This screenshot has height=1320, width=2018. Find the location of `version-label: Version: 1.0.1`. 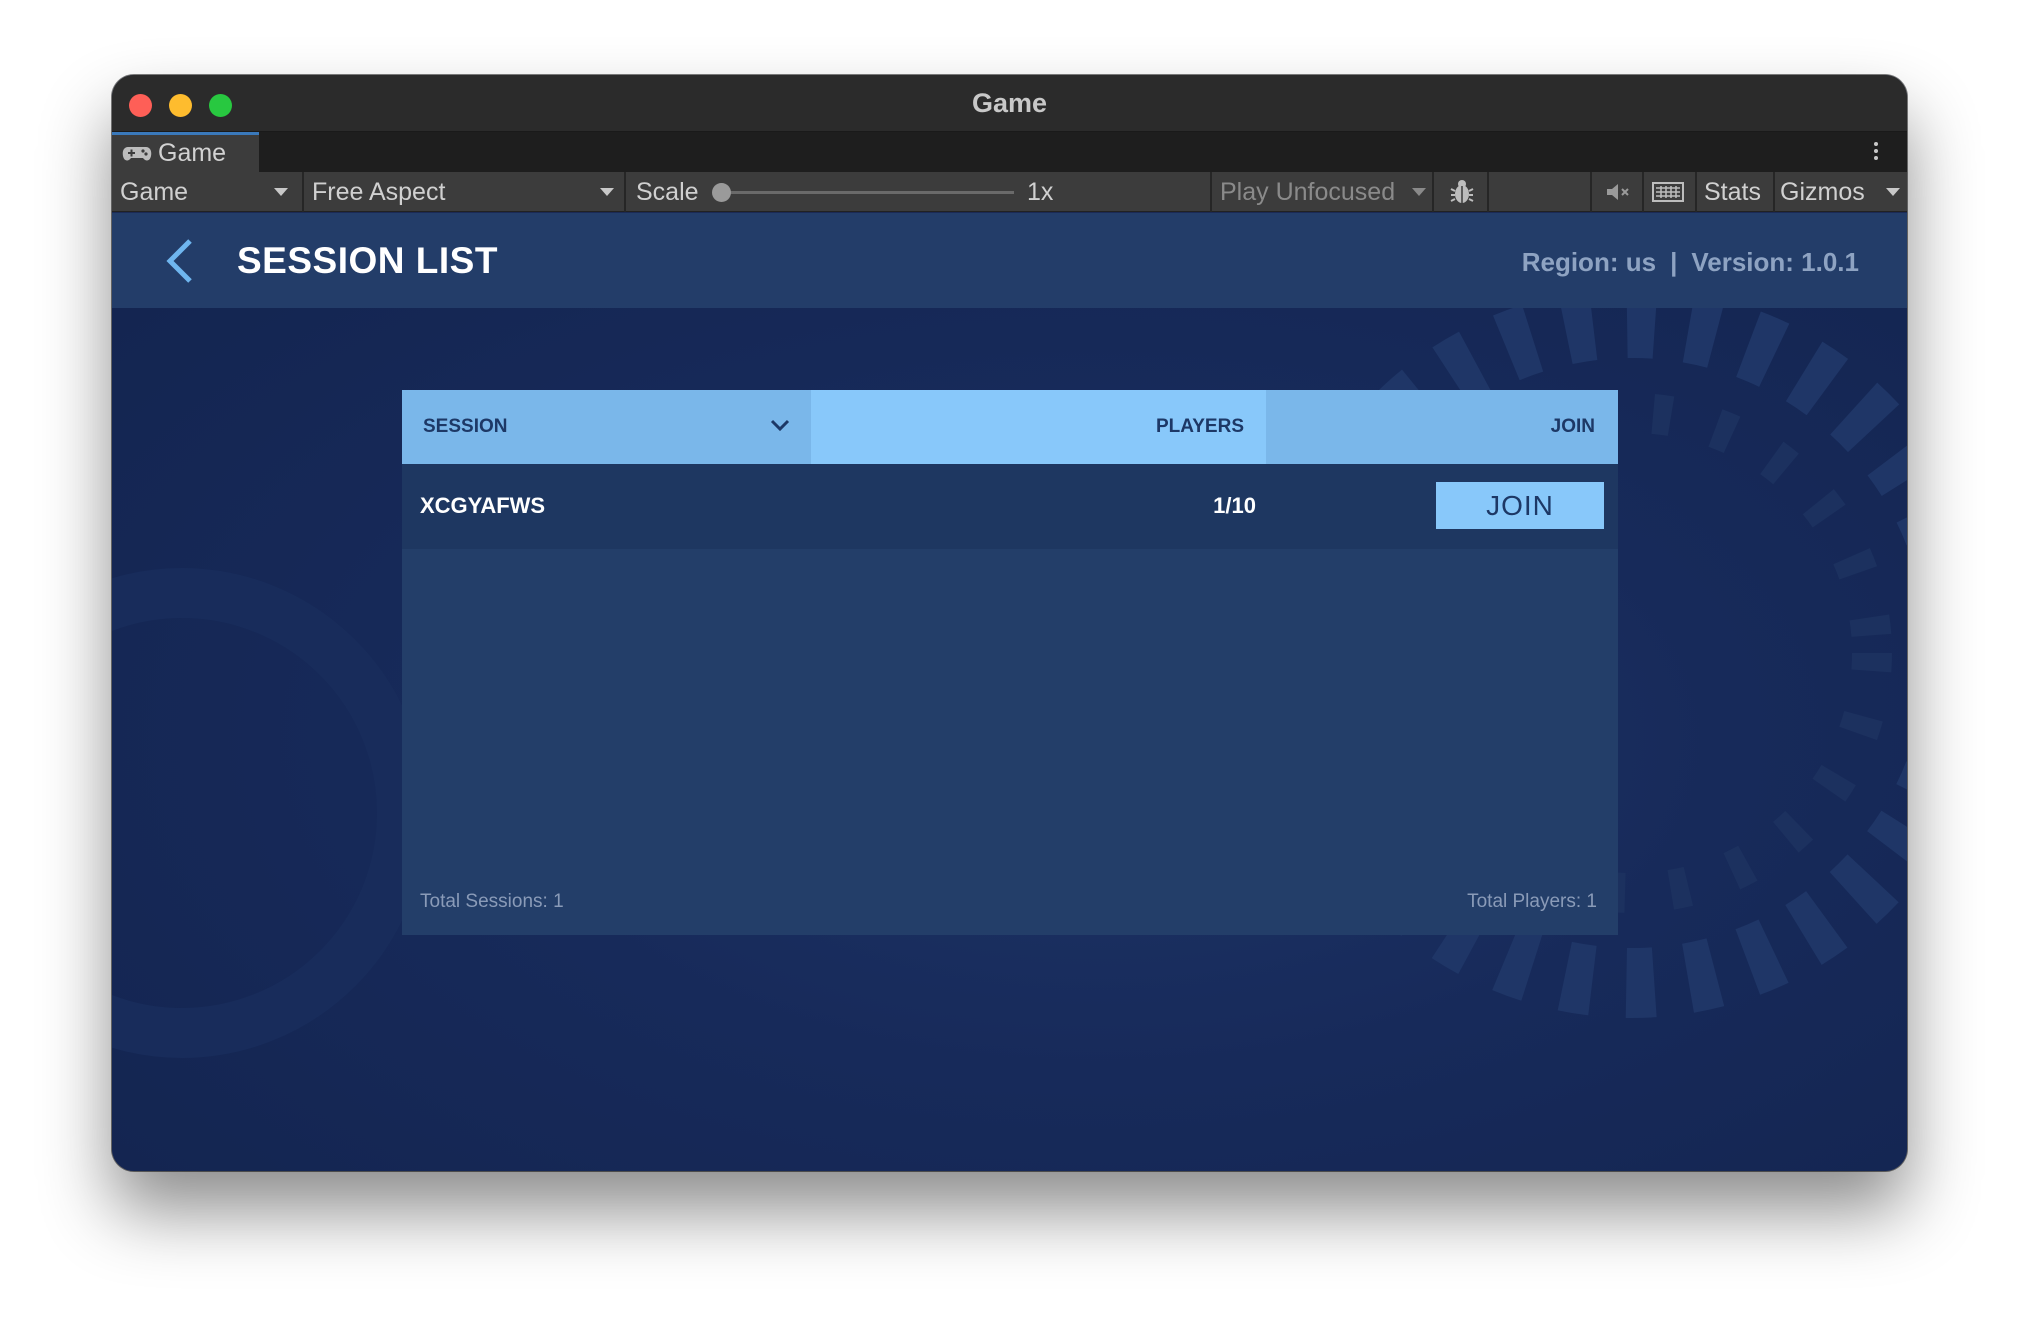

version-label: Version: 1.0.1 is located at coordinates (1775, 262).